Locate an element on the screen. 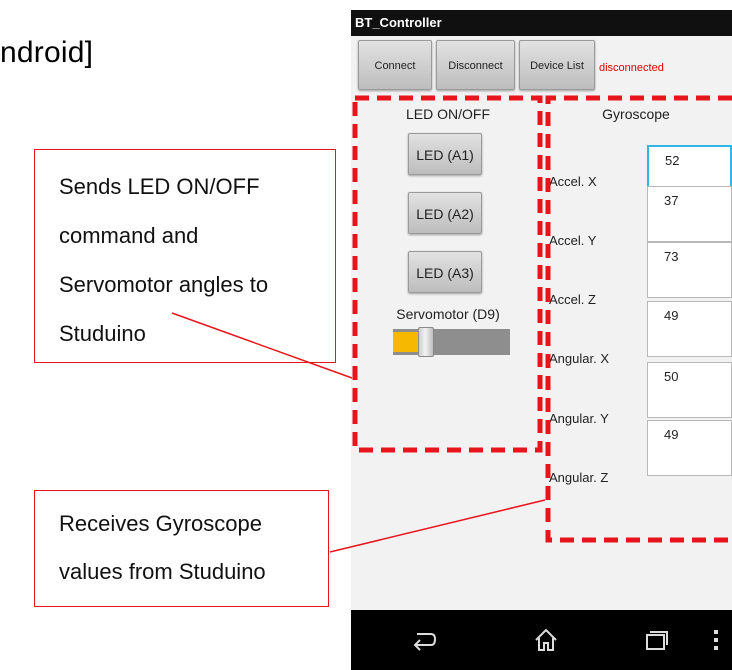 This screenshot has height=670, width=732. servo-slider-thumb is located at coordinates (426, 342).